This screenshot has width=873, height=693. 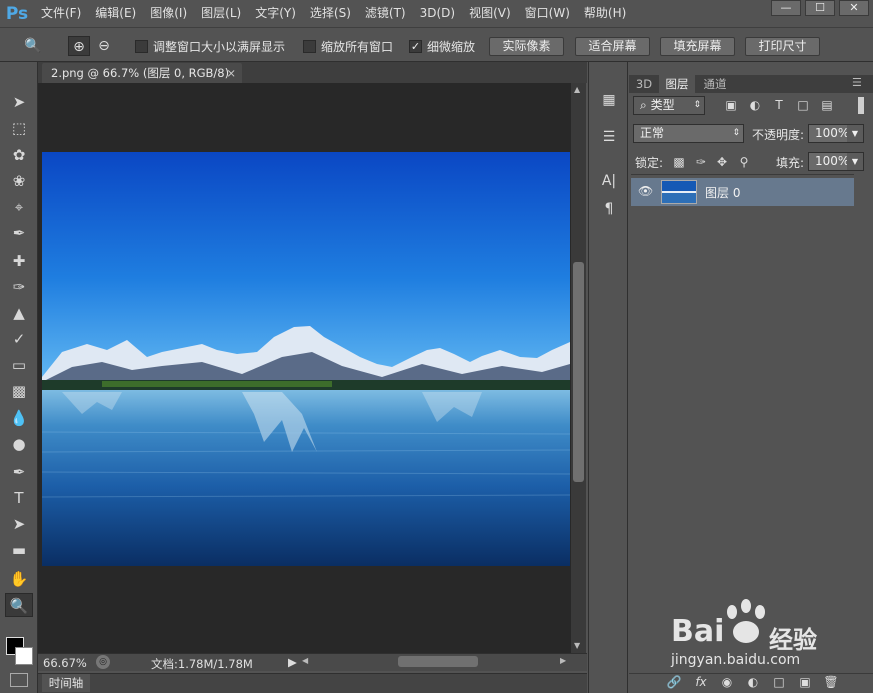 What do you see at coordinates (19, 472) in the screenshot?
I see `pen-tool-icon: ✒` at bounding box center [19, 472].